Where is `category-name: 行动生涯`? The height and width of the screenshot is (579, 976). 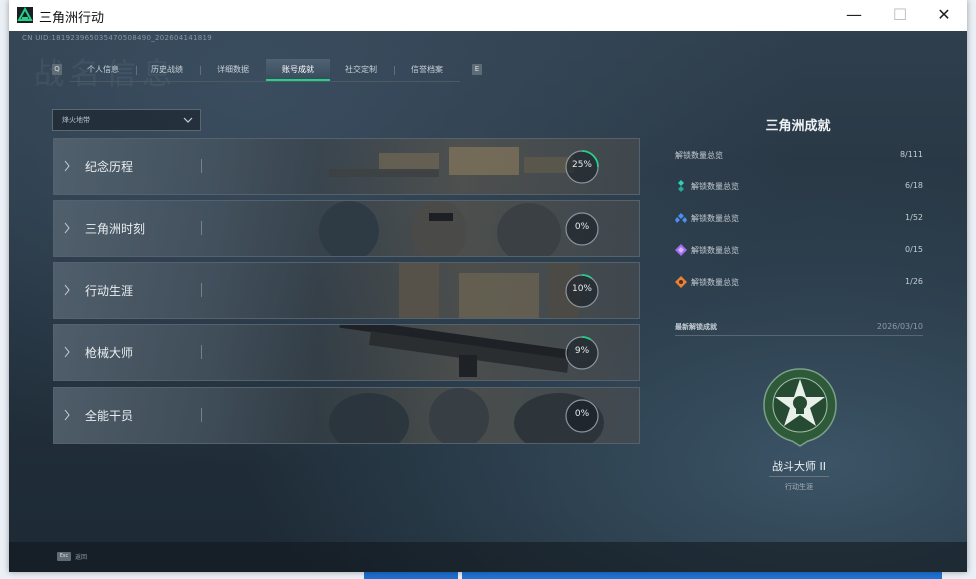
category-name: 行动生涯 is located at coordinates (109, 291).